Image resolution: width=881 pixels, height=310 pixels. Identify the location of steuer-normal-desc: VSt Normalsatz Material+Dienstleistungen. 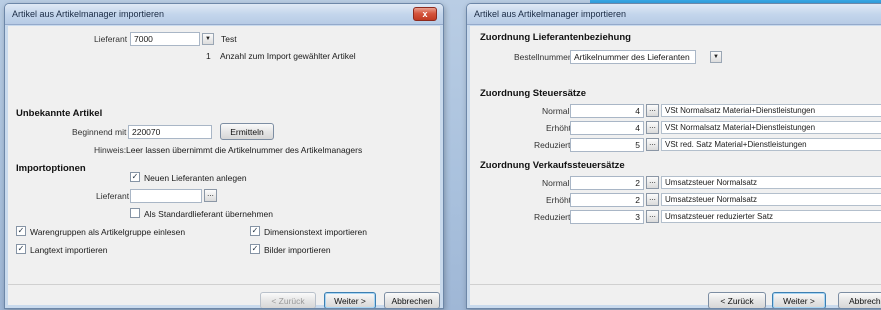
(771, 110).